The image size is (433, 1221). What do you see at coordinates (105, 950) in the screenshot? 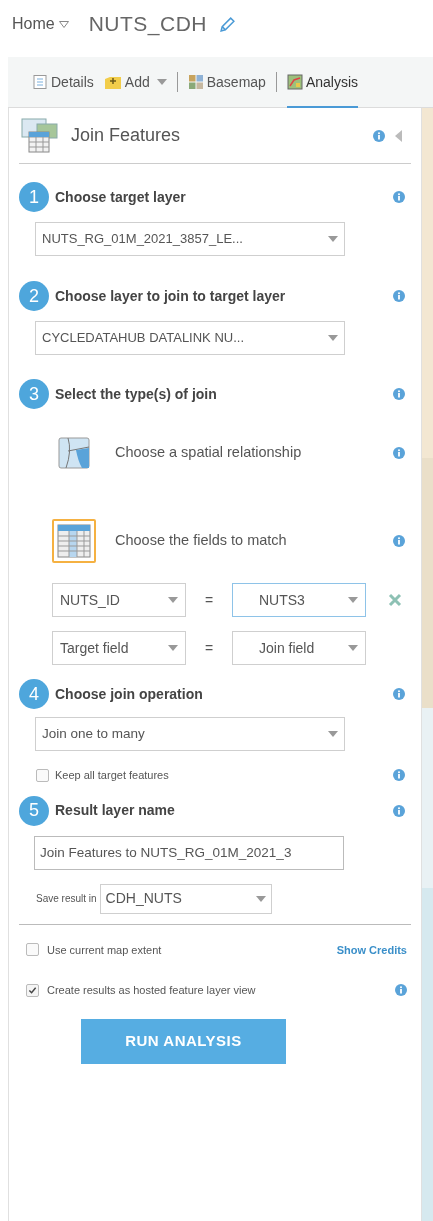
I see `checkbox-label: Use current map extent` at bounding box center [105, 950].